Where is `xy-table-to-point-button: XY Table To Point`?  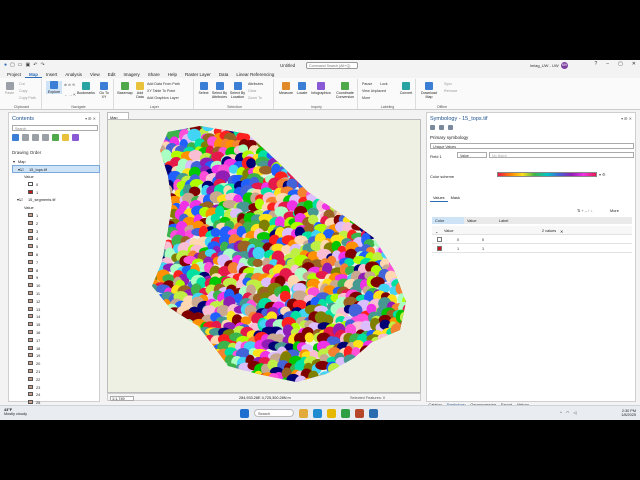
xy-table-to-point-button: XY Table To Point is located at coordinates (161, 91).